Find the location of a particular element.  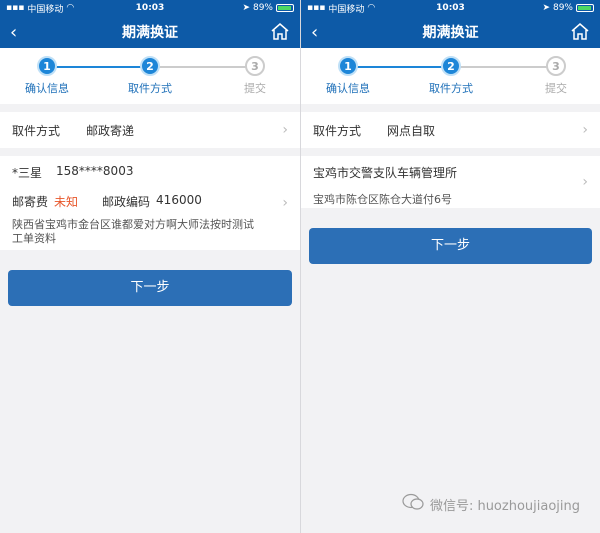

pickup-office-card: 宝鸡市交警支队车辆管理所 宝鸡市陈仓区陈仓大道付6号 › is located at coordinates (450, 182).